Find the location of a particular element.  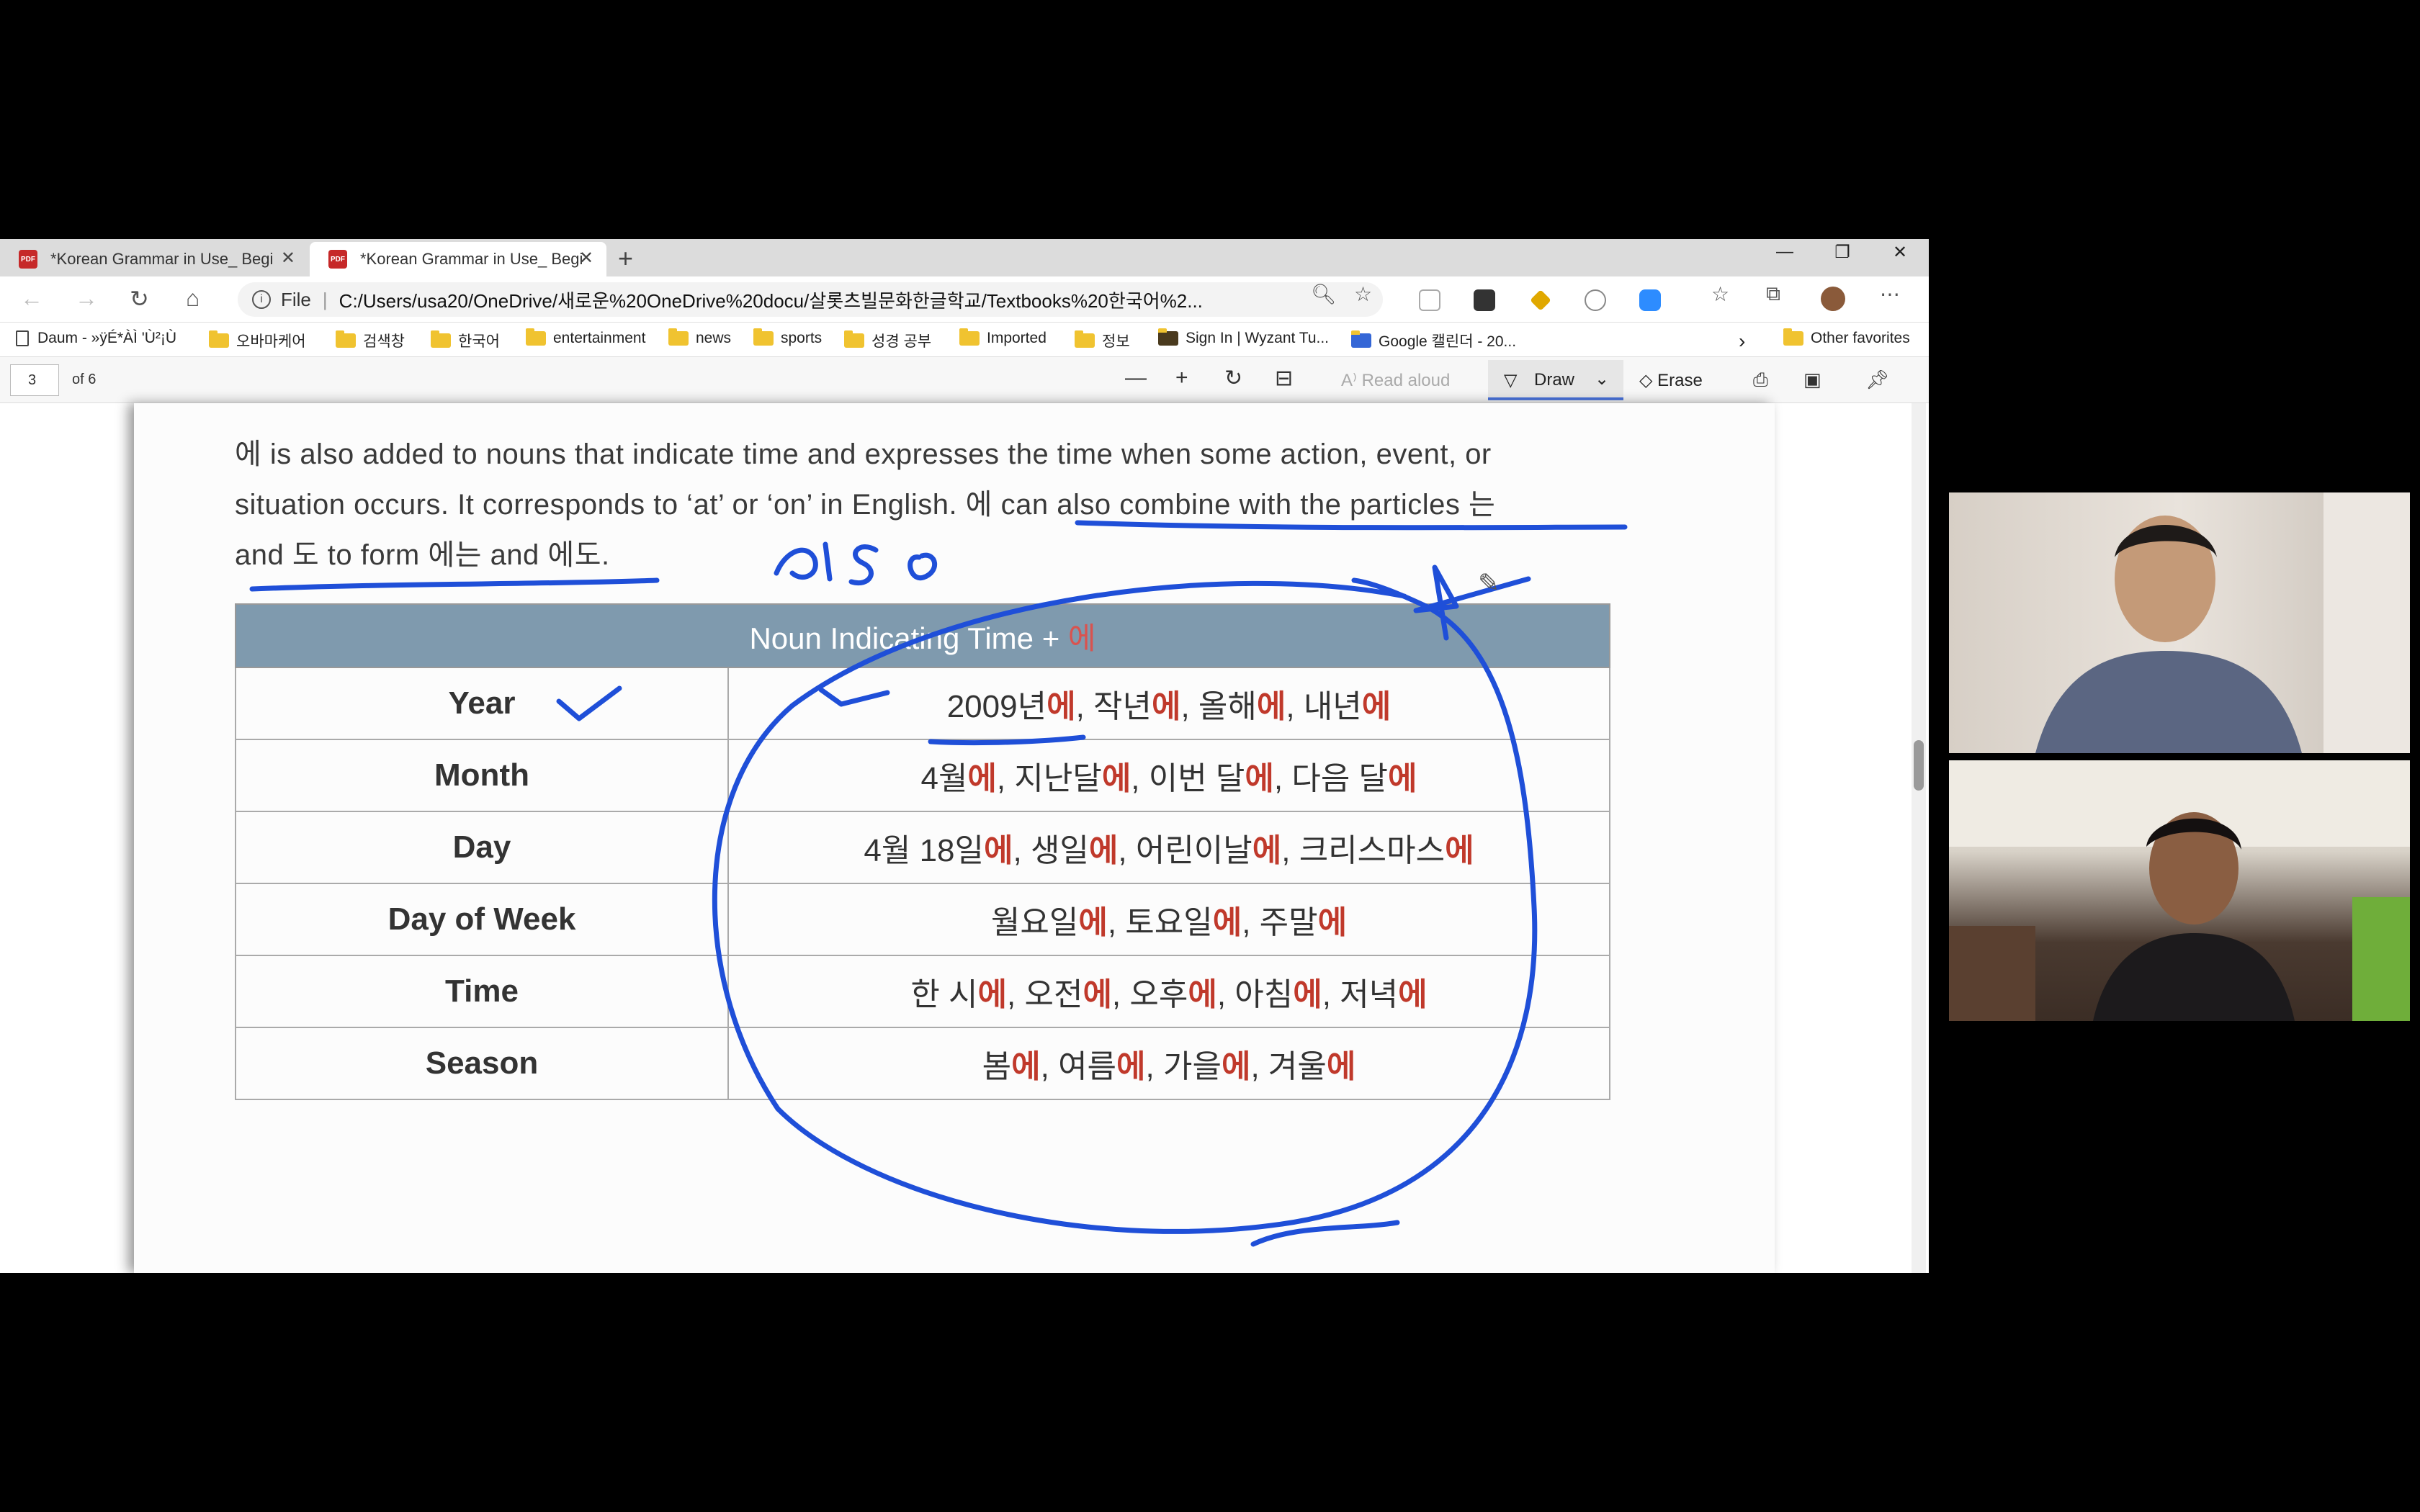

table-header-text: Noun Indicating Time + is located at coordinates (909, 638).